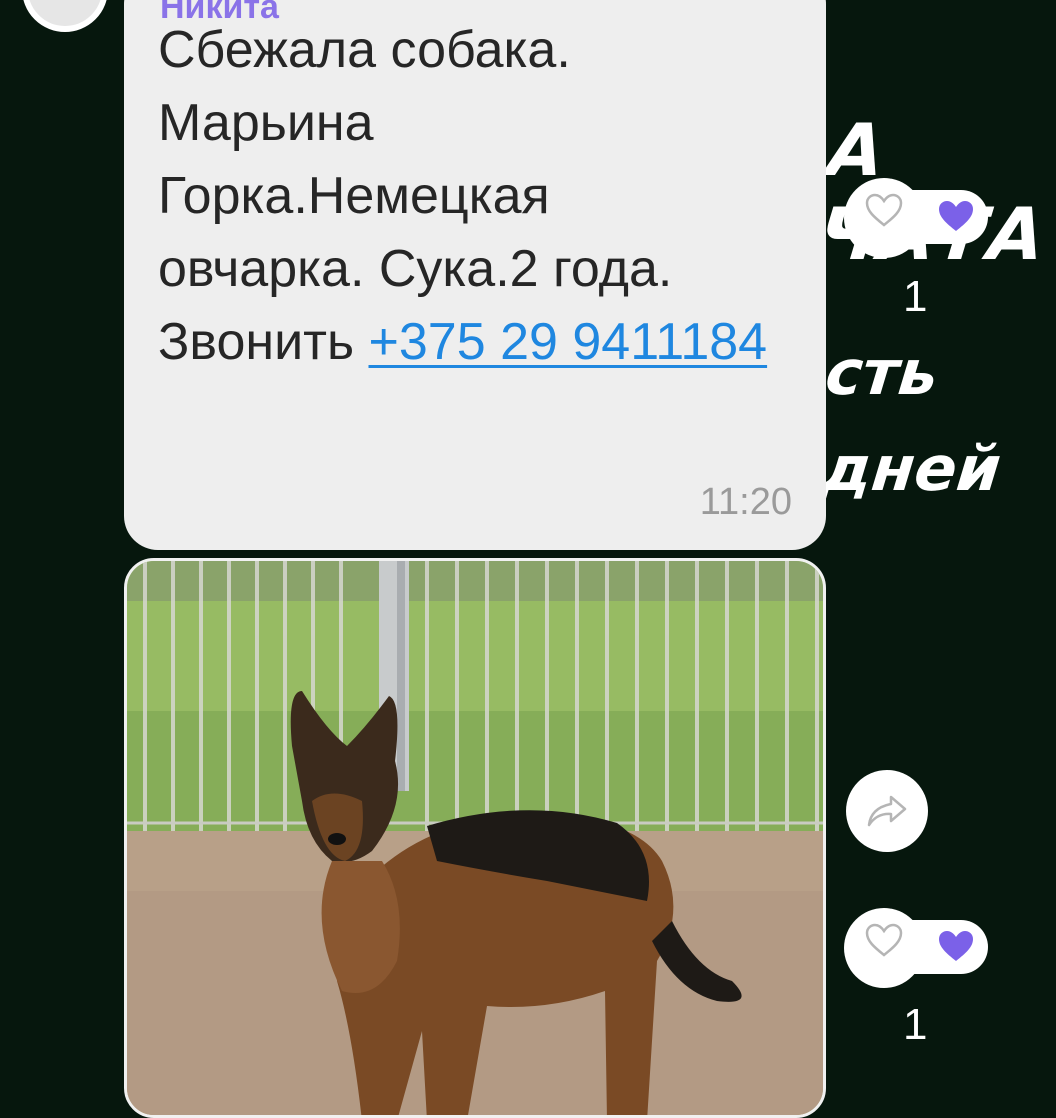  I want to click on message-line-4: овчарка. Сука.2 года., so click(415, 269).